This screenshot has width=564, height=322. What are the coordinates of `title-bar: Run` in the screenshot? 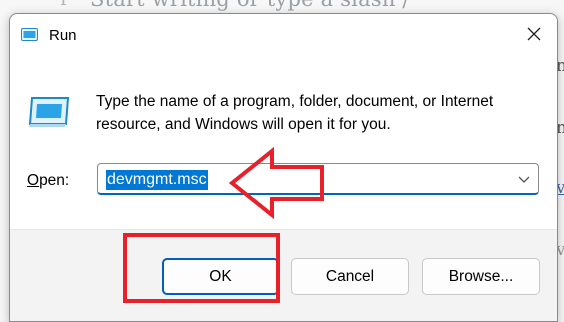 It's located at (283, 35).